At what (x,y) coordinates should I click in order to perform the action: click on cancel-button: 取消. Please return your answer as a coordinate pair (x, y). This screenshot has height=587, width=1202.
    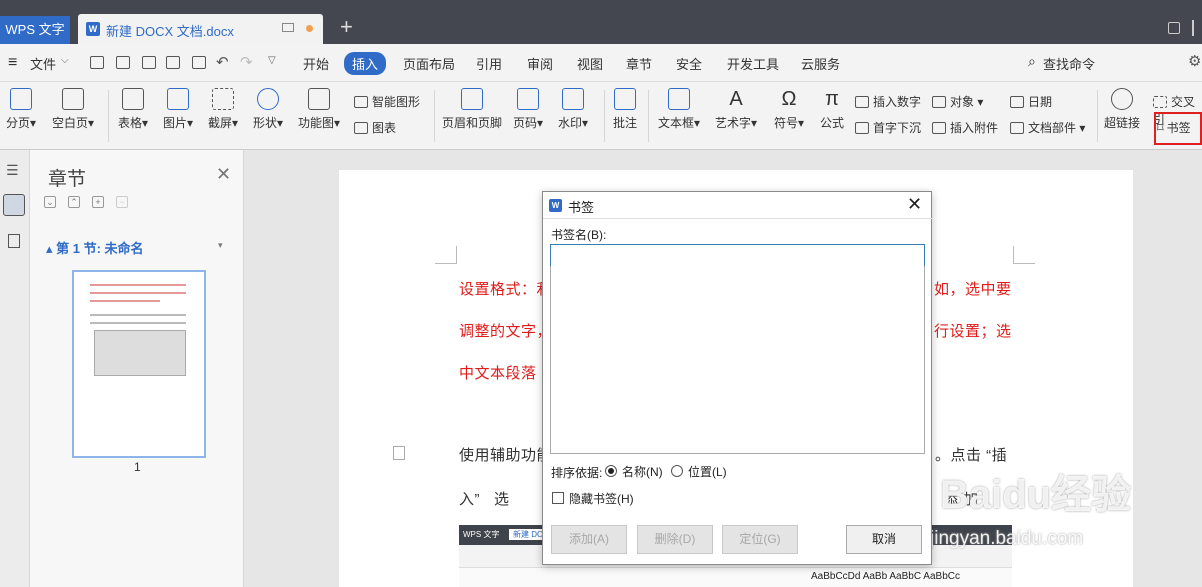
    Looking at the image, I should click on (884, 539).